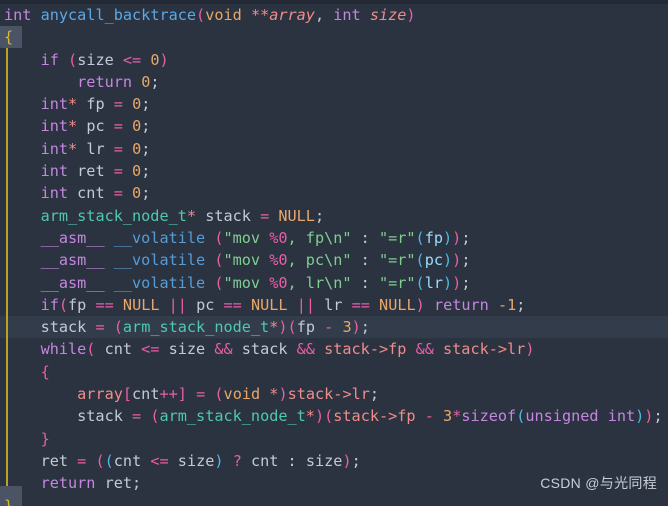 This screenshot has height=506, width=668. Describe the element at coordinates (334, 104) in the screenshot. I see `code-line: int* fp = 0;` at that location.